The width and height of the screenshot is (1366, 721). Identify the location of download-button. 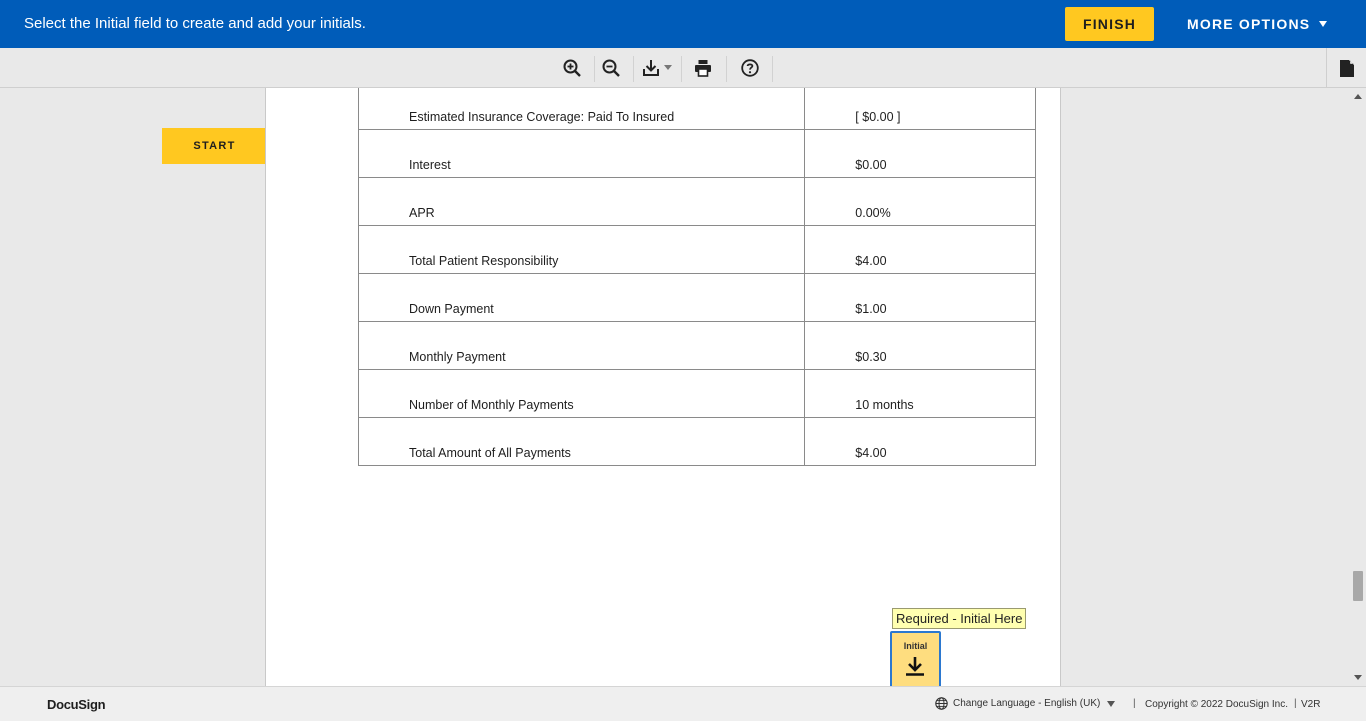
(657, 68).